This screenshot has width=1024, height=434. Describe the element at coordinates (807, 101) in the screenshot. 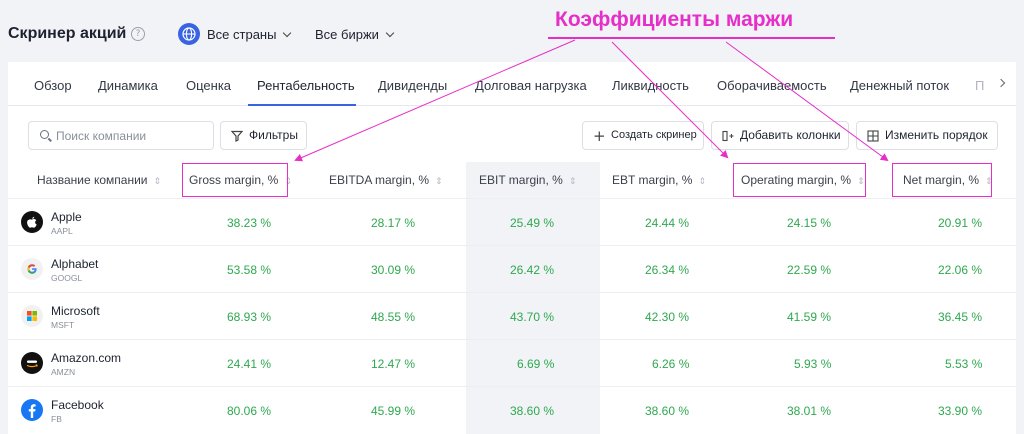

I see `arrow-to-net-margin` at that location.